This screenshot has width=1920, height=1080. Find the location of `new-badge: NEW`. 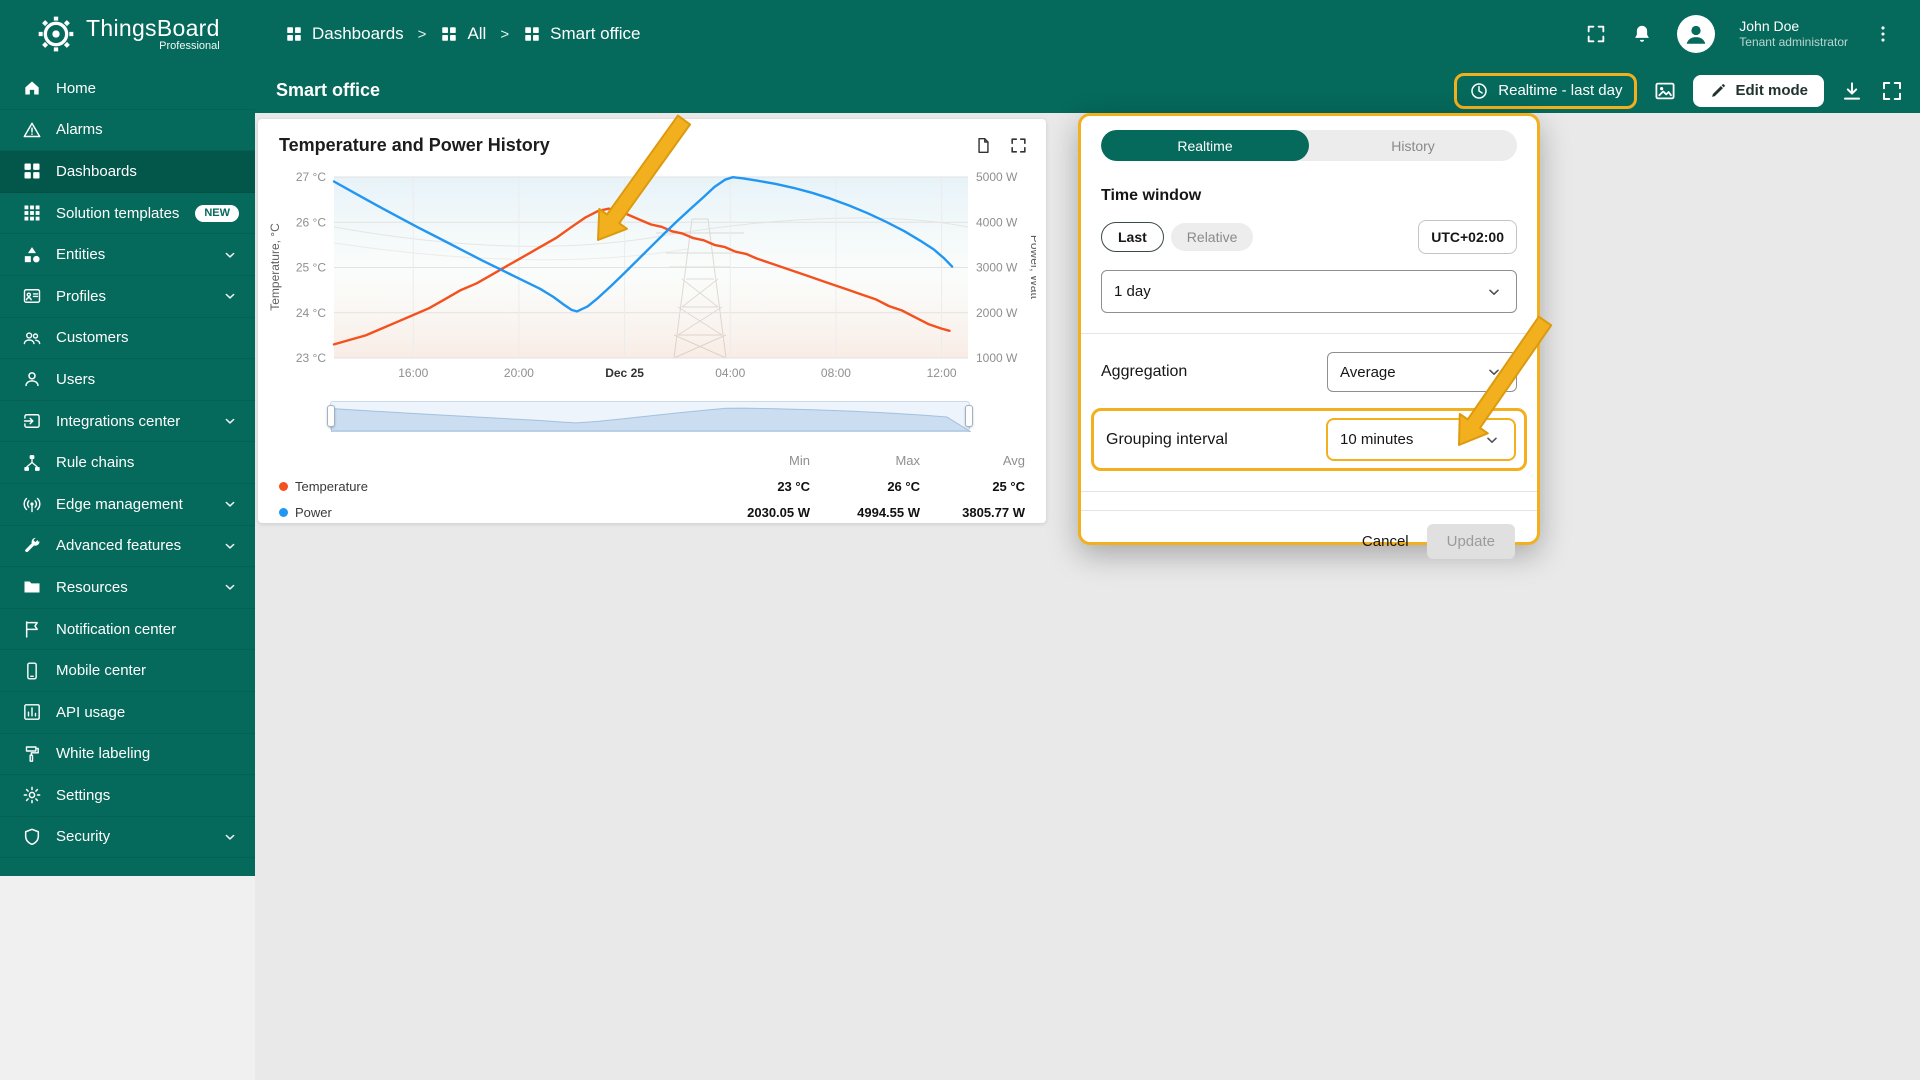

new-badge: NEW is located at coordinates (217, 213).